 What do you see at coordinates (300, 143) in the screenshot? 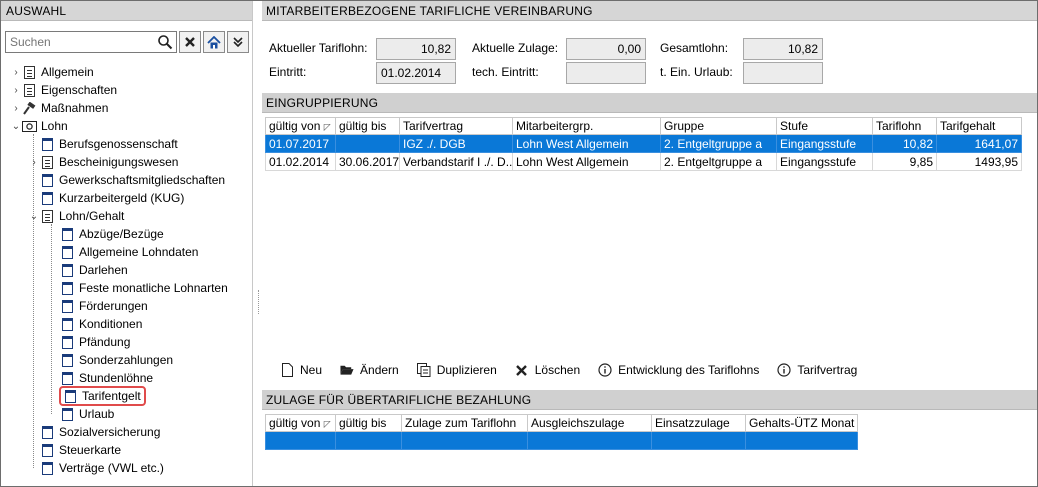
I see `table-cell: 01.07.2017` at bounding box center [300, 143].